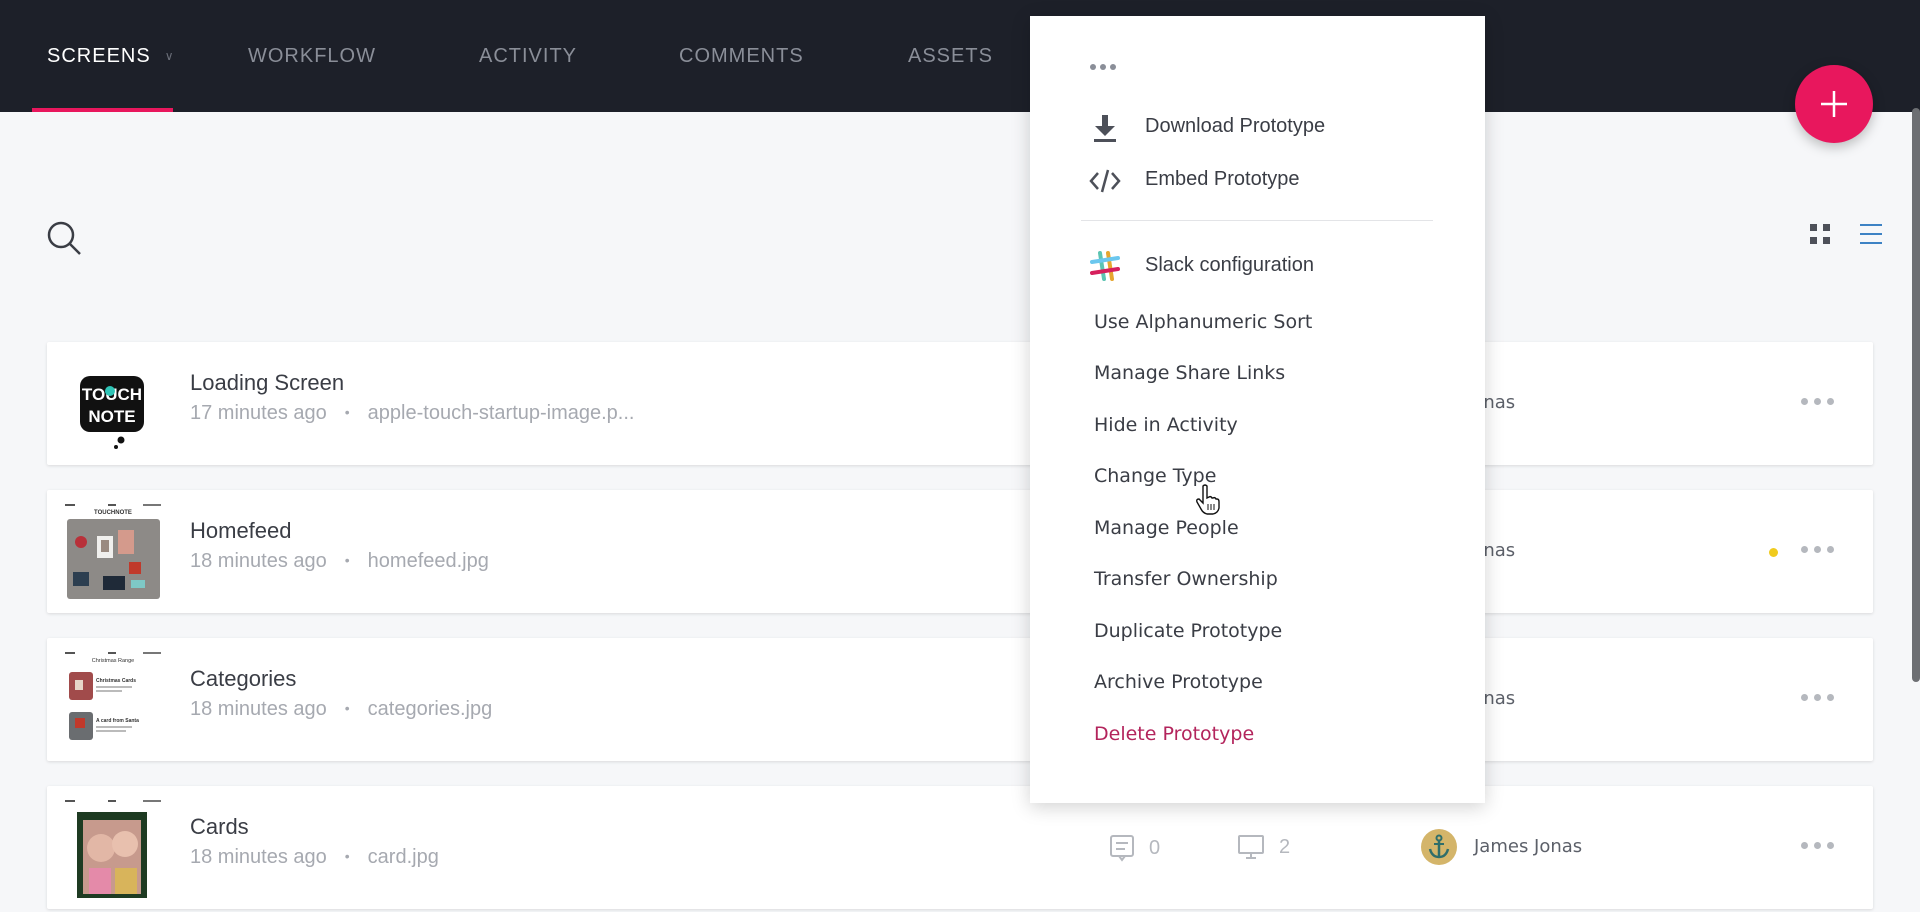 The width and height of the screenshot is (1920, 912). Describe the element at coordinates (1155, 847) in the screenshot. I see `comments-count-value: 0` at that location.